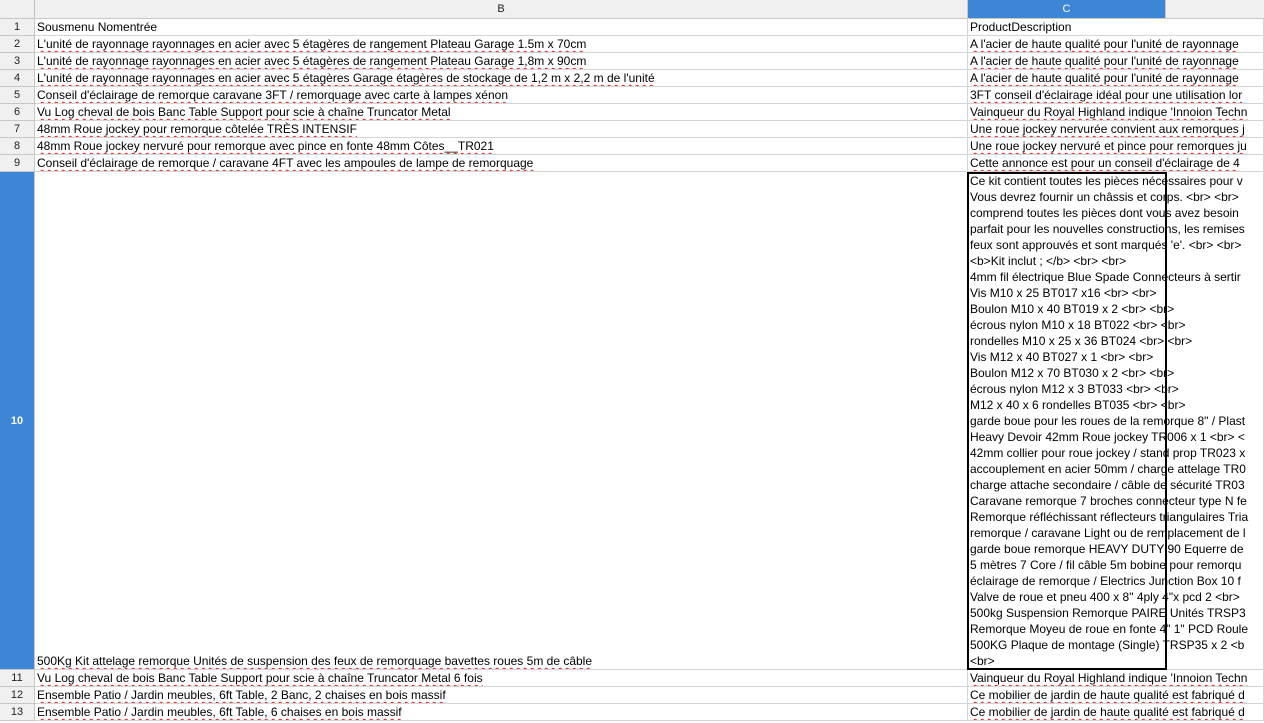  Describe the element at coordinates (982, 661) in the screenshot. I see `cell-c10-line: <br>` at that location.